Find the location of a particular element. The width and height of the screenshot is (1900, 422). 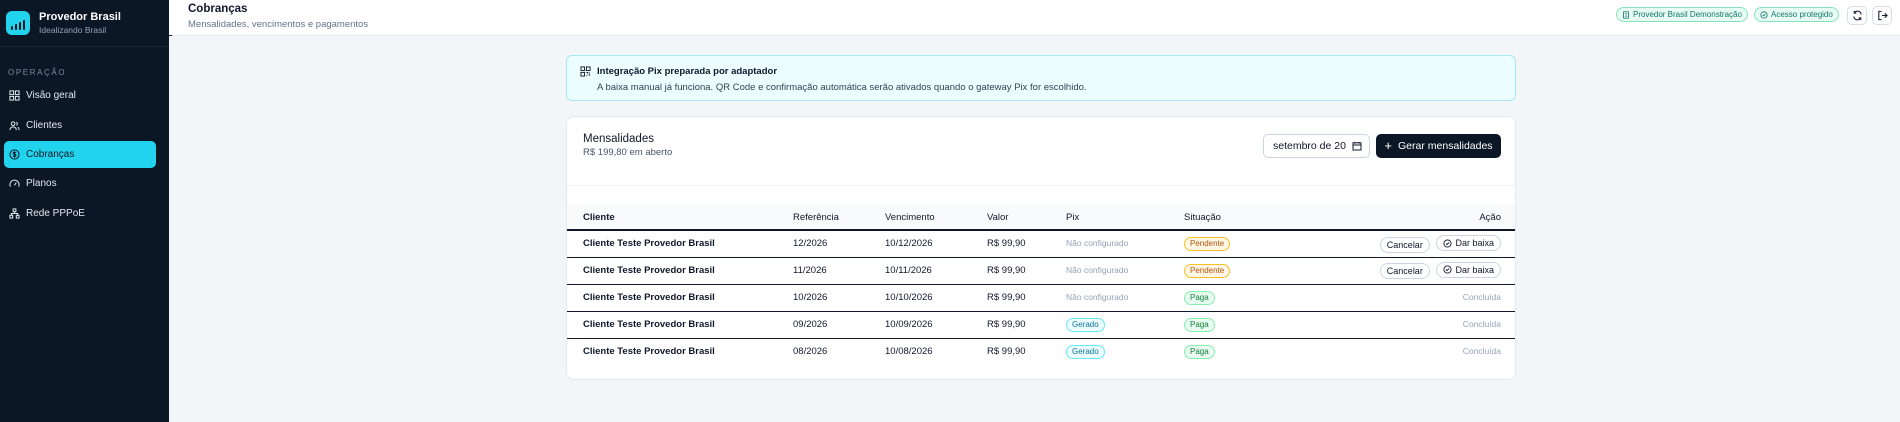

logout-icon is located at coordinates (1882, 15).